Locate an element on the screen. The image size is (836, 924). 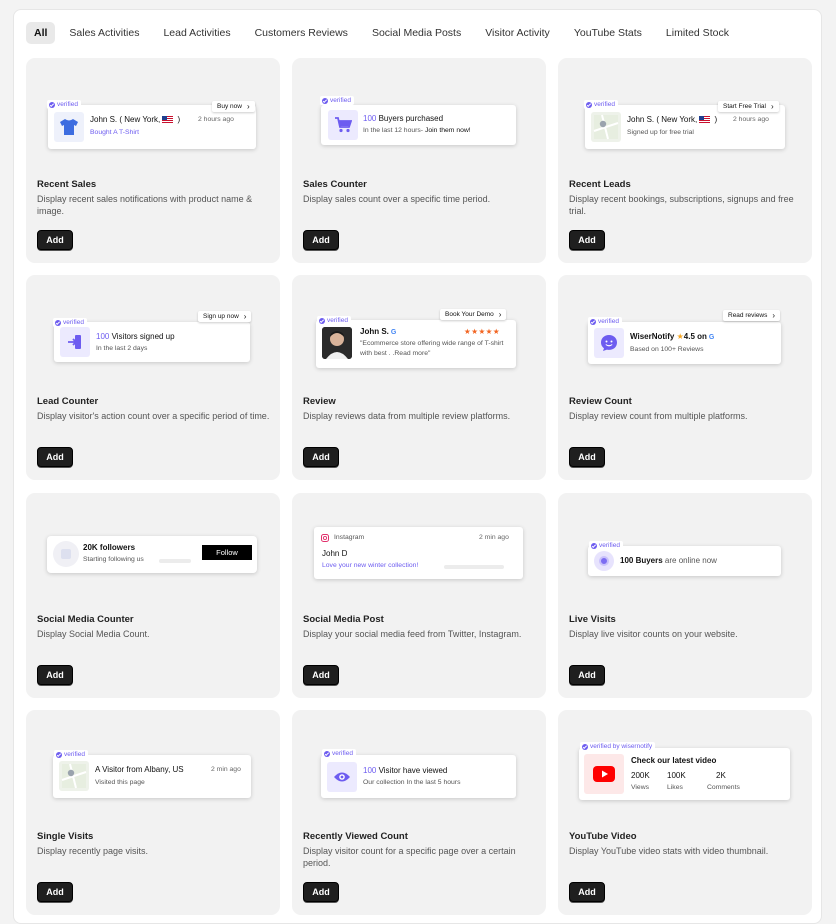
tab-sales-activities: Sales Activities is located at coordinates (104, 33).